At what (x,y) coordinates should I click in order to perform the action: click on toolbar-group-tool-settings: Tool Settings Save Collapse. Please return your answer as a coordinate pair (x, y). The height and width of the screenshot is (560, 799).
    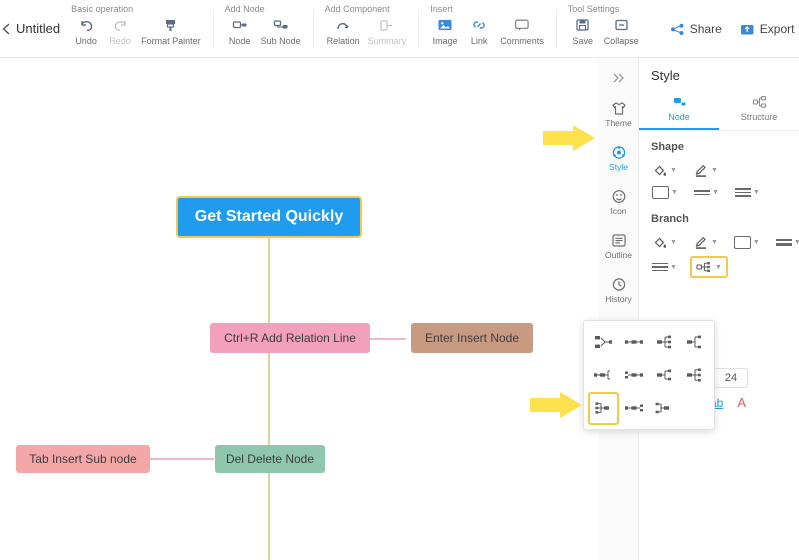
    Looking at the image, I should click on (604, 29).